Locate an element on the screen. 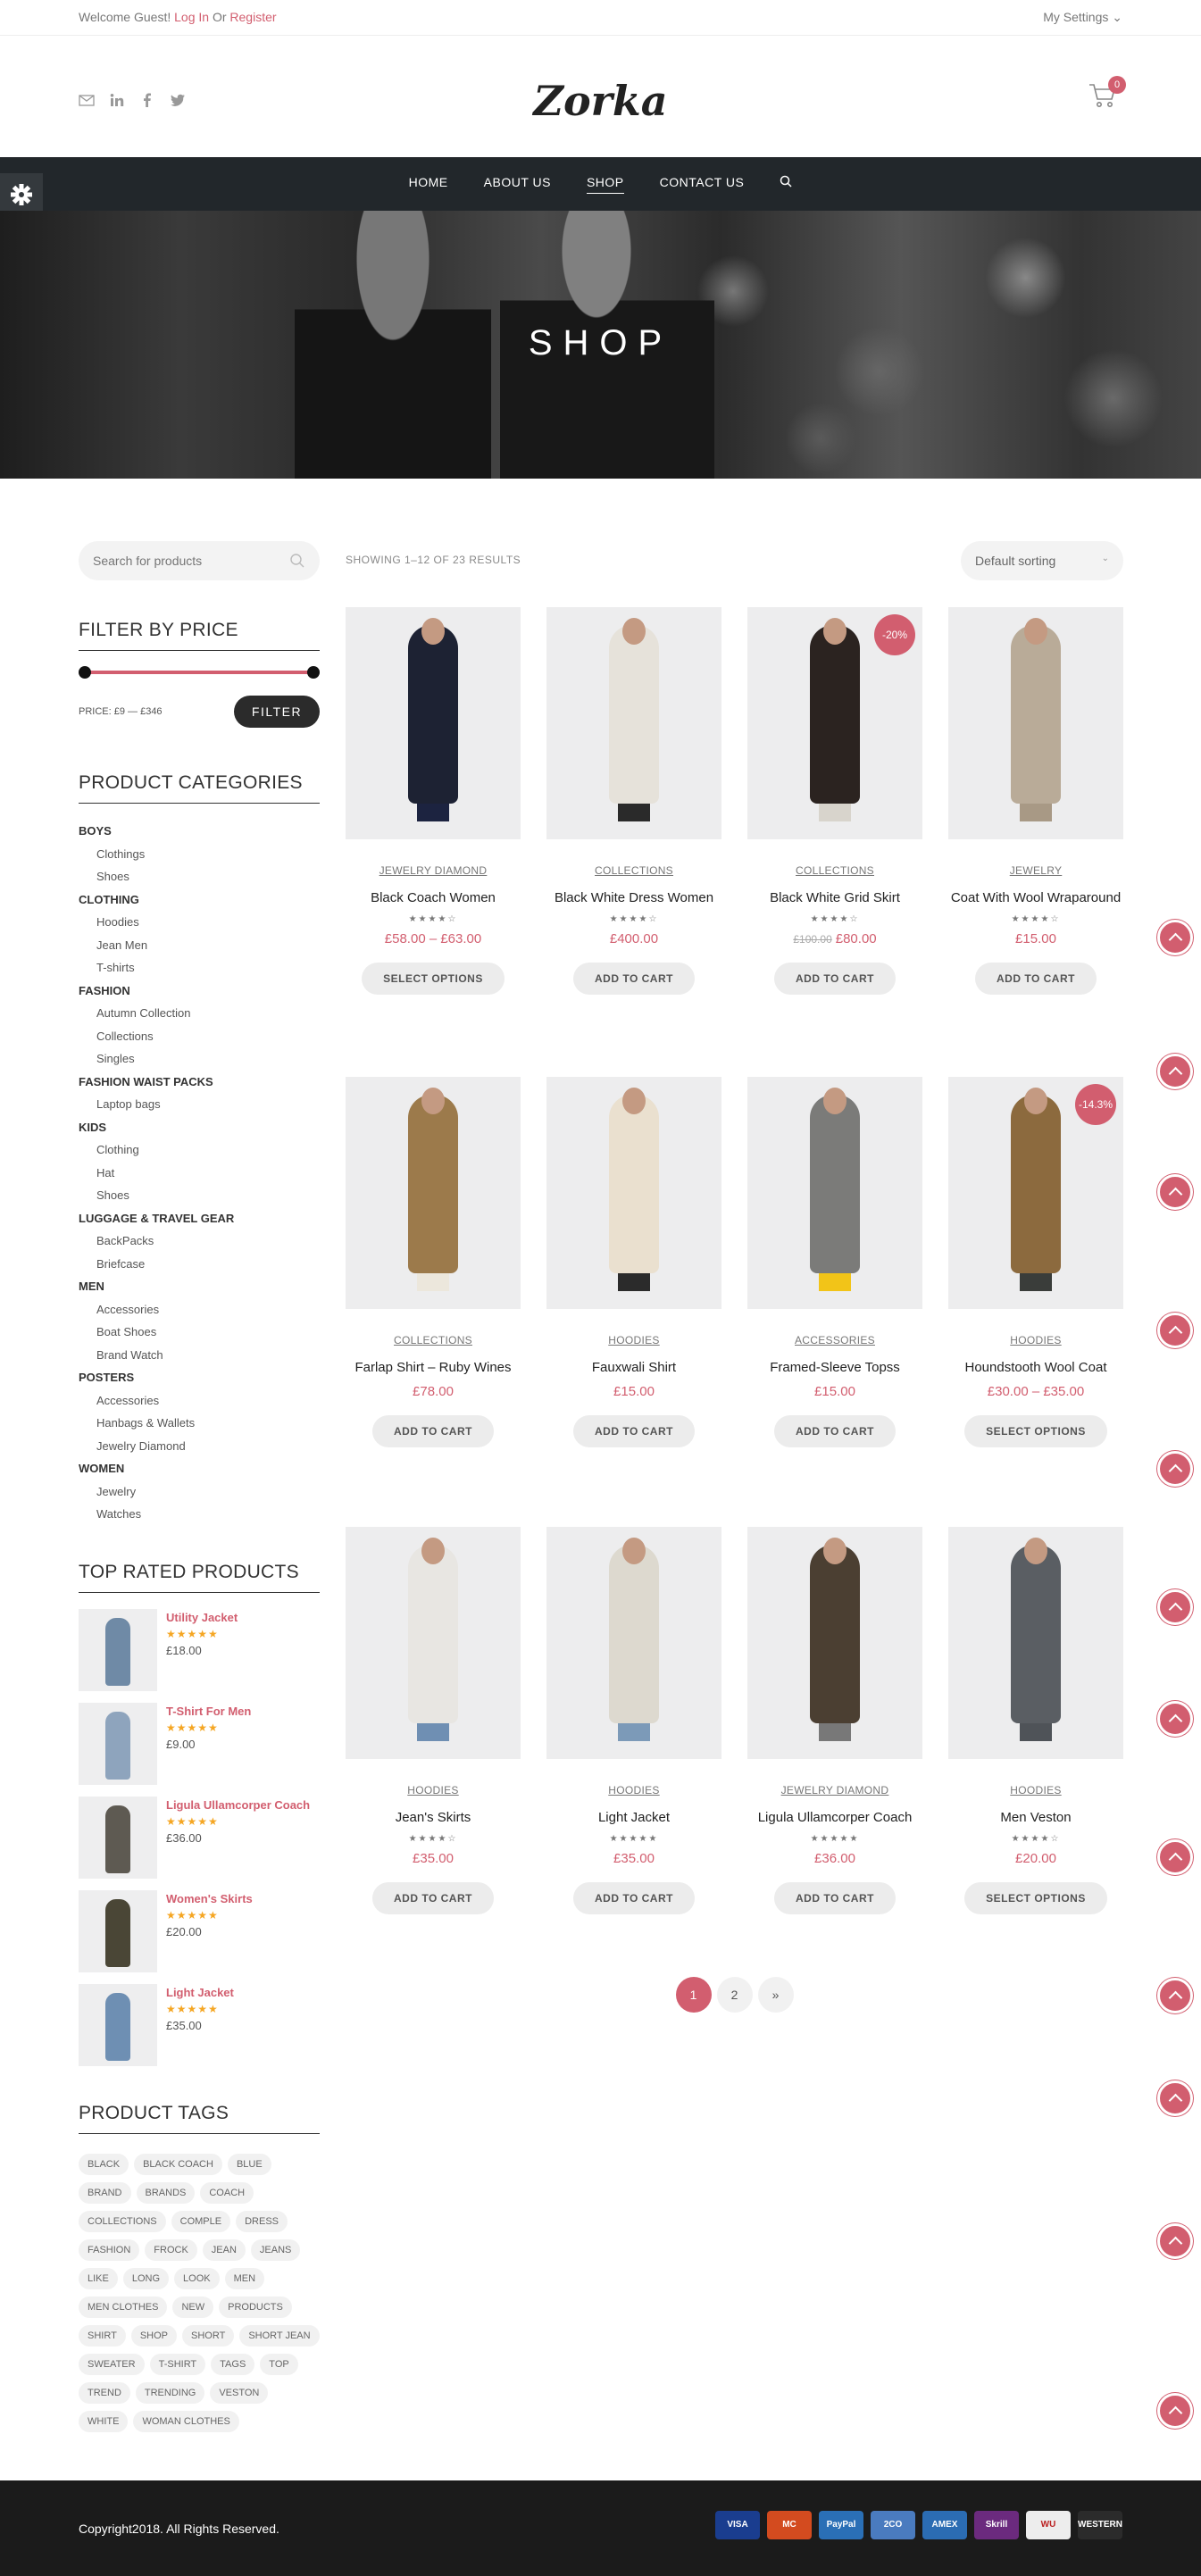 The image size is (1201, 2576). product-image: -14.3% is located at coordinates (1035, 1193).